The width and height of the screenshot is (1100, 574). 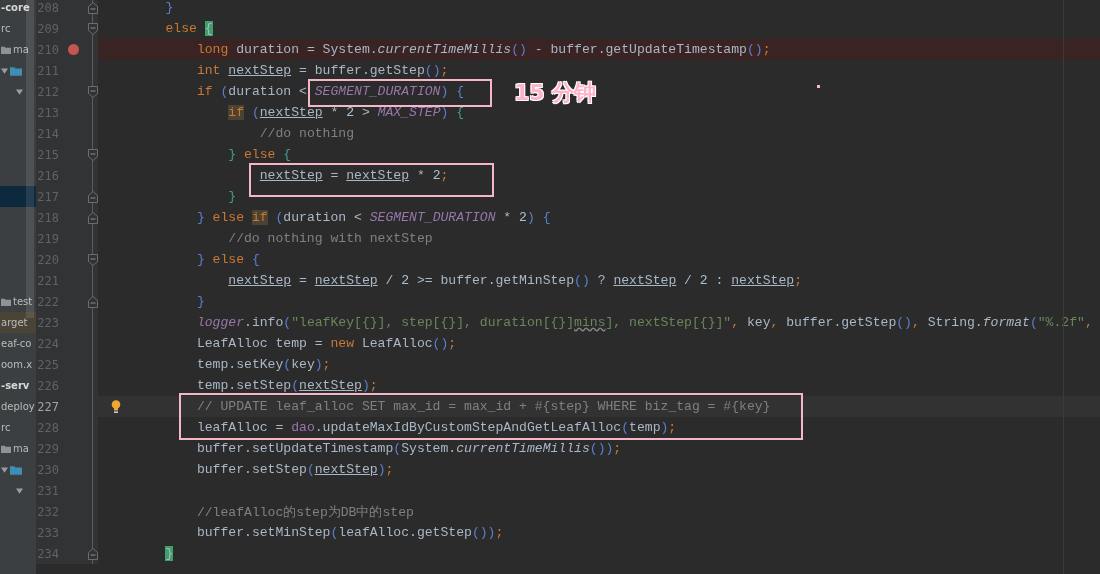 What do you see at coordinates (15, 385) in the screenshot?
I see `tree-item: -serv` at bounding box center [15, 385].